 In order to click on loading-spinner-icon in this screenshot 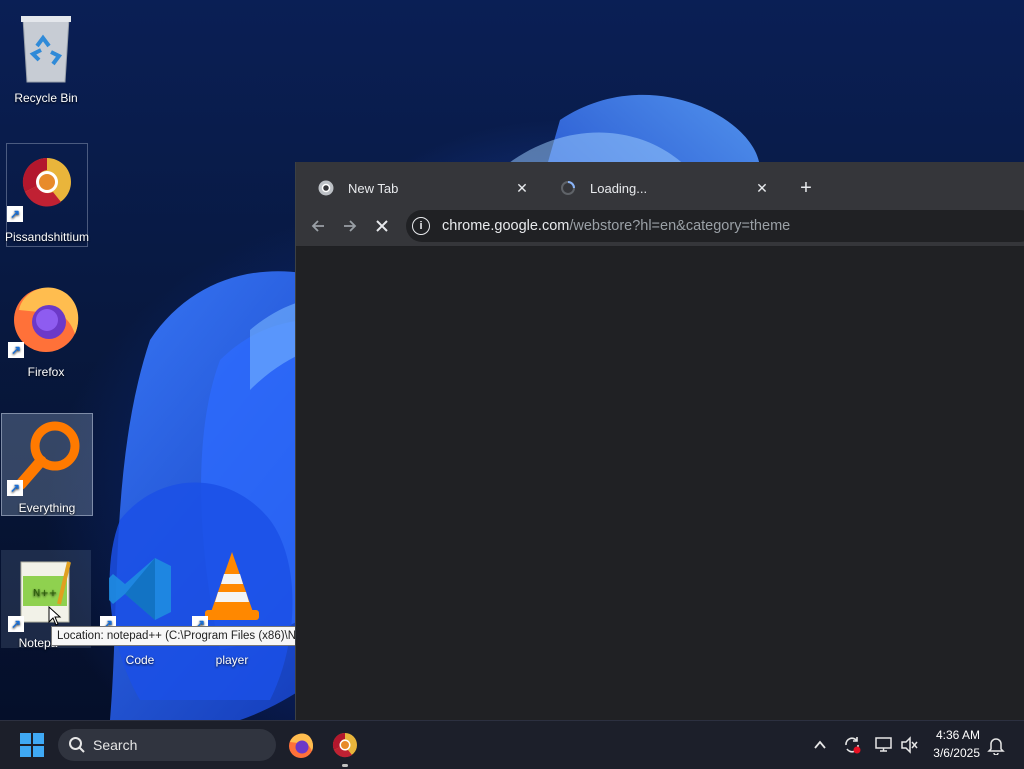, I will do `click(568, 188)`.